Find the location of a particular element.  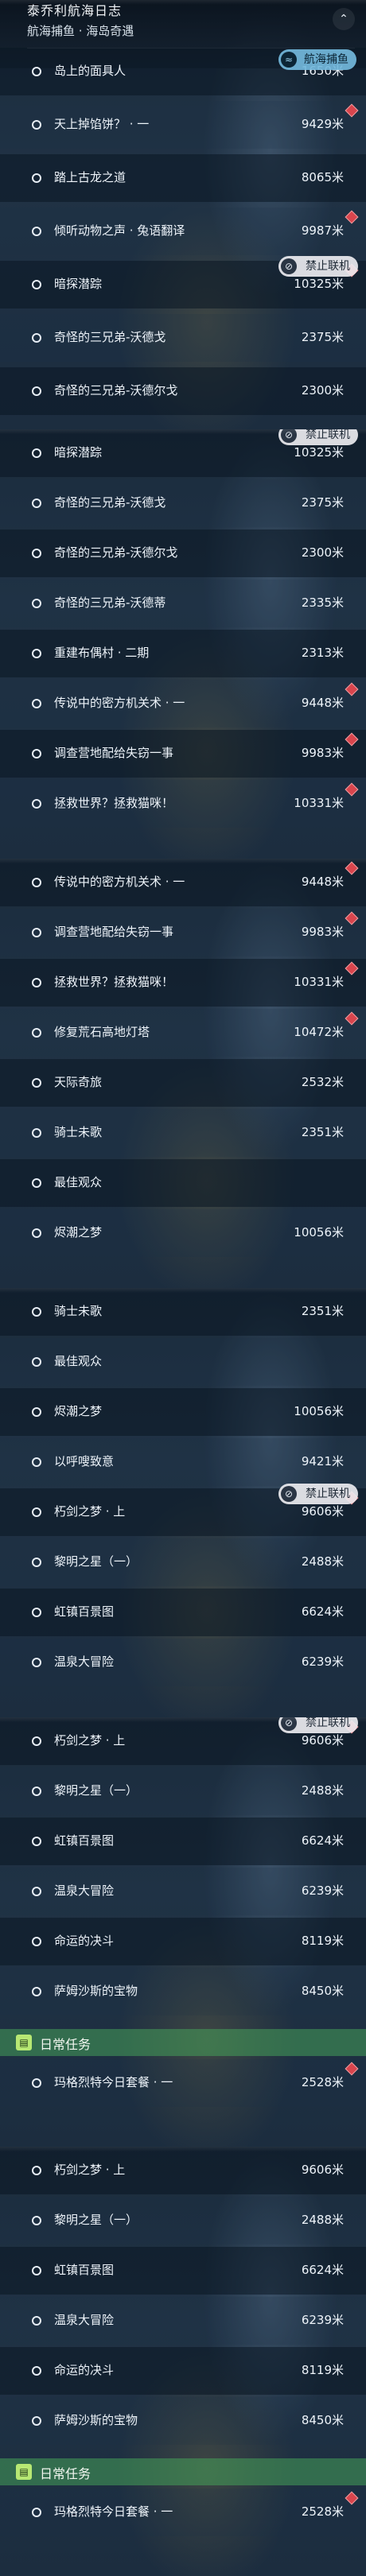

quest-row: 踏上古龙之道 8065米 is located at coordinates (183, 178).